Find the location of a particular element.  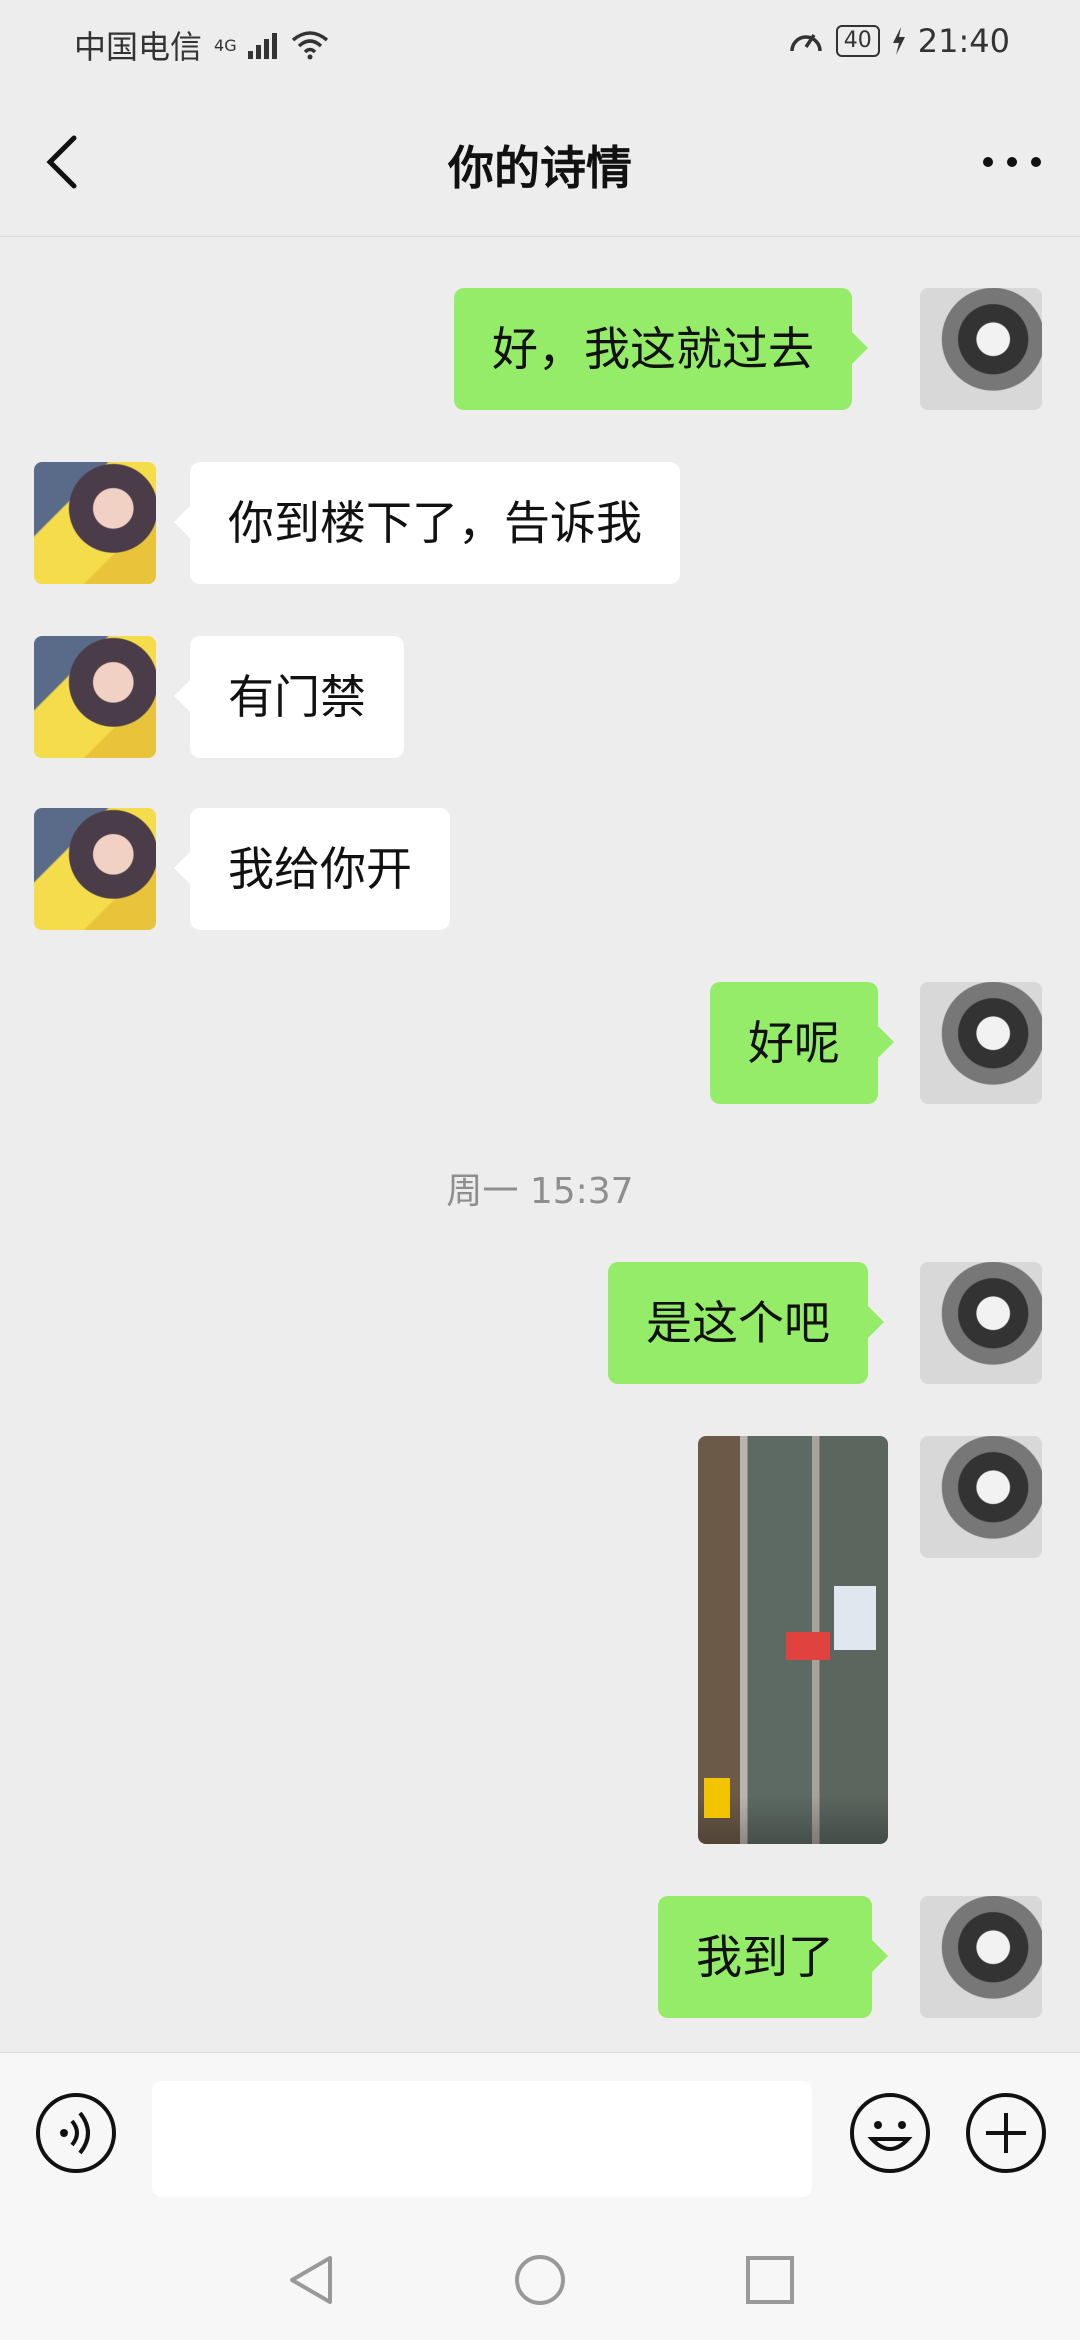

status-bar: 中国电信 4G 40 21:40 is located at coordinates (540, 44).